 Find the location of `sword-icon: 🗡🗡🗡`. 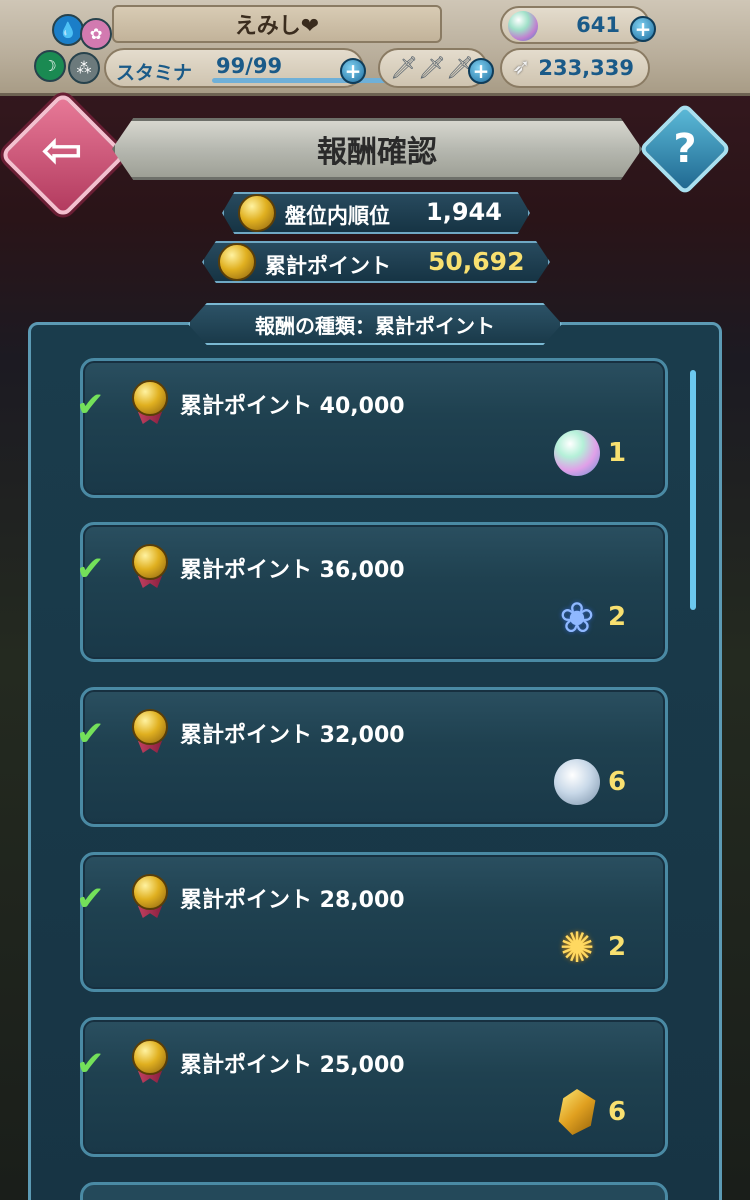

sword-icon: 🗡🗡🗡 is located at coordinates (432, 68).